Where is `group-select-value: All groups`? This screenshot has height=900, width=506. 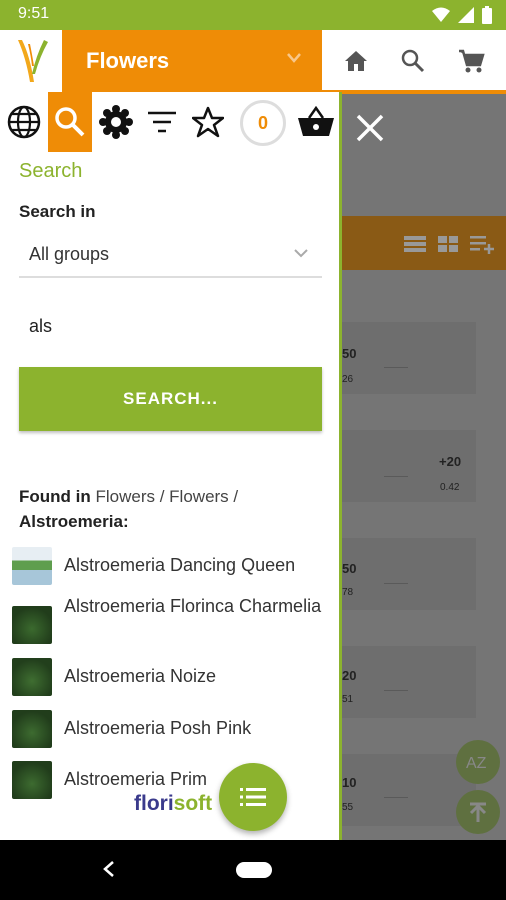
group-select-value: All groups is located at coordinates (69, 254).